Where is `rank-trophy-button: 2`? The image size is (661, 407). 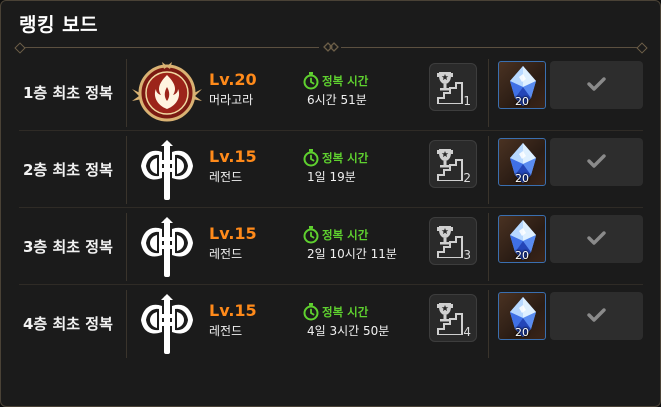 rank-trophy-button: 2 is located at coordinates (453, 164).